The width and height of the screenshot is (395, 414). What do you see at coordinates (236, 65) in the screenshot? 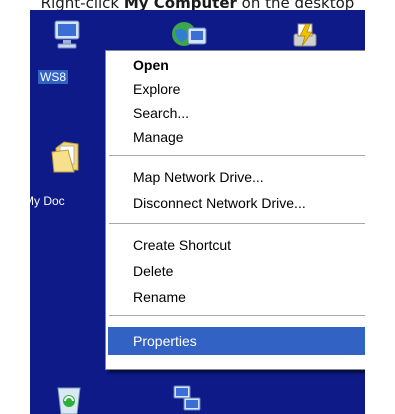
I see `menu-item-open: Open` at bounding box center [236, 65].